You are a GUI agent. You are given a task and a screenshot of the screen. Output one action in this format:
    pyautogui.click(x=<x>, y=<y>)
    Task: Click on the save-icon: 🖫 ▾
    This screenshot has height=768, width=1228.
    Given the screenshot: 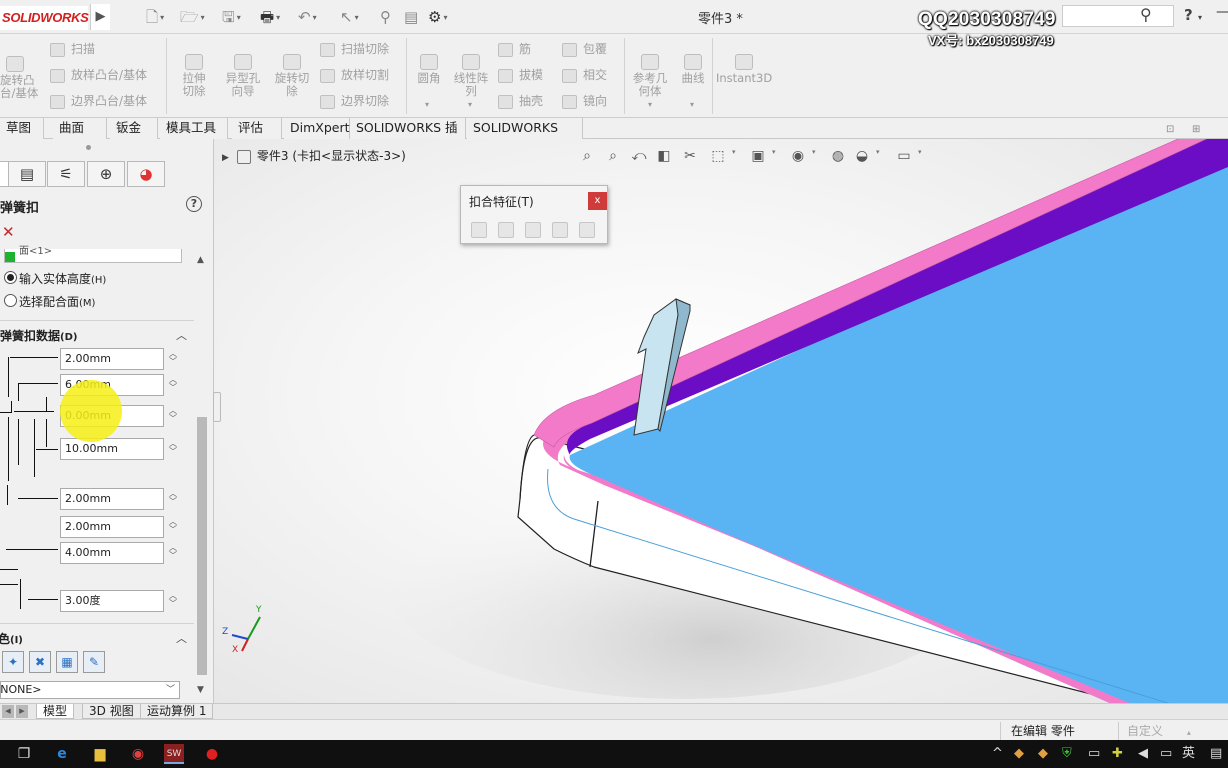 What is the action you would take?
    pyautogui.click(x=231, y=17)
    